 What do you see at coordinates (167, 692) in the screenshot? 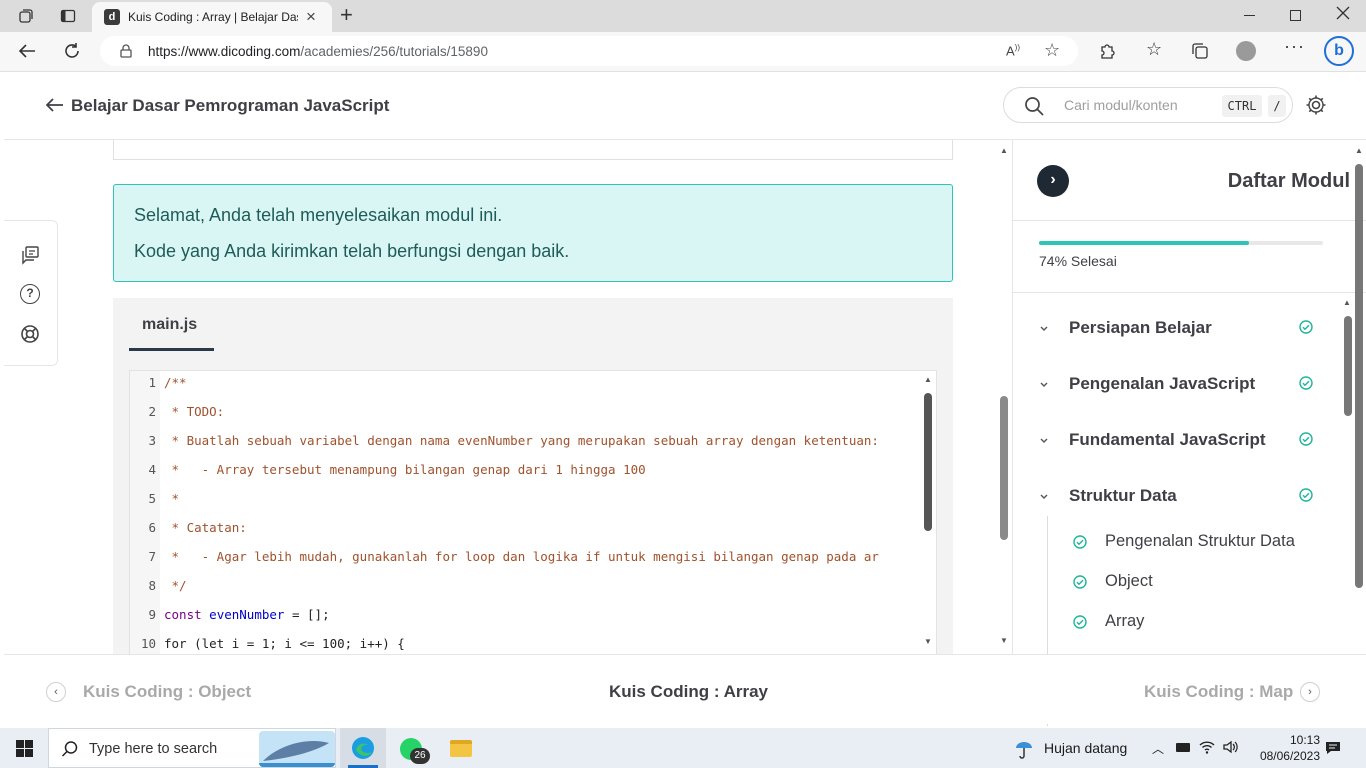
I see `prev-lesson-link: Kuis Coding : Object` at bounding box center [167, 692].